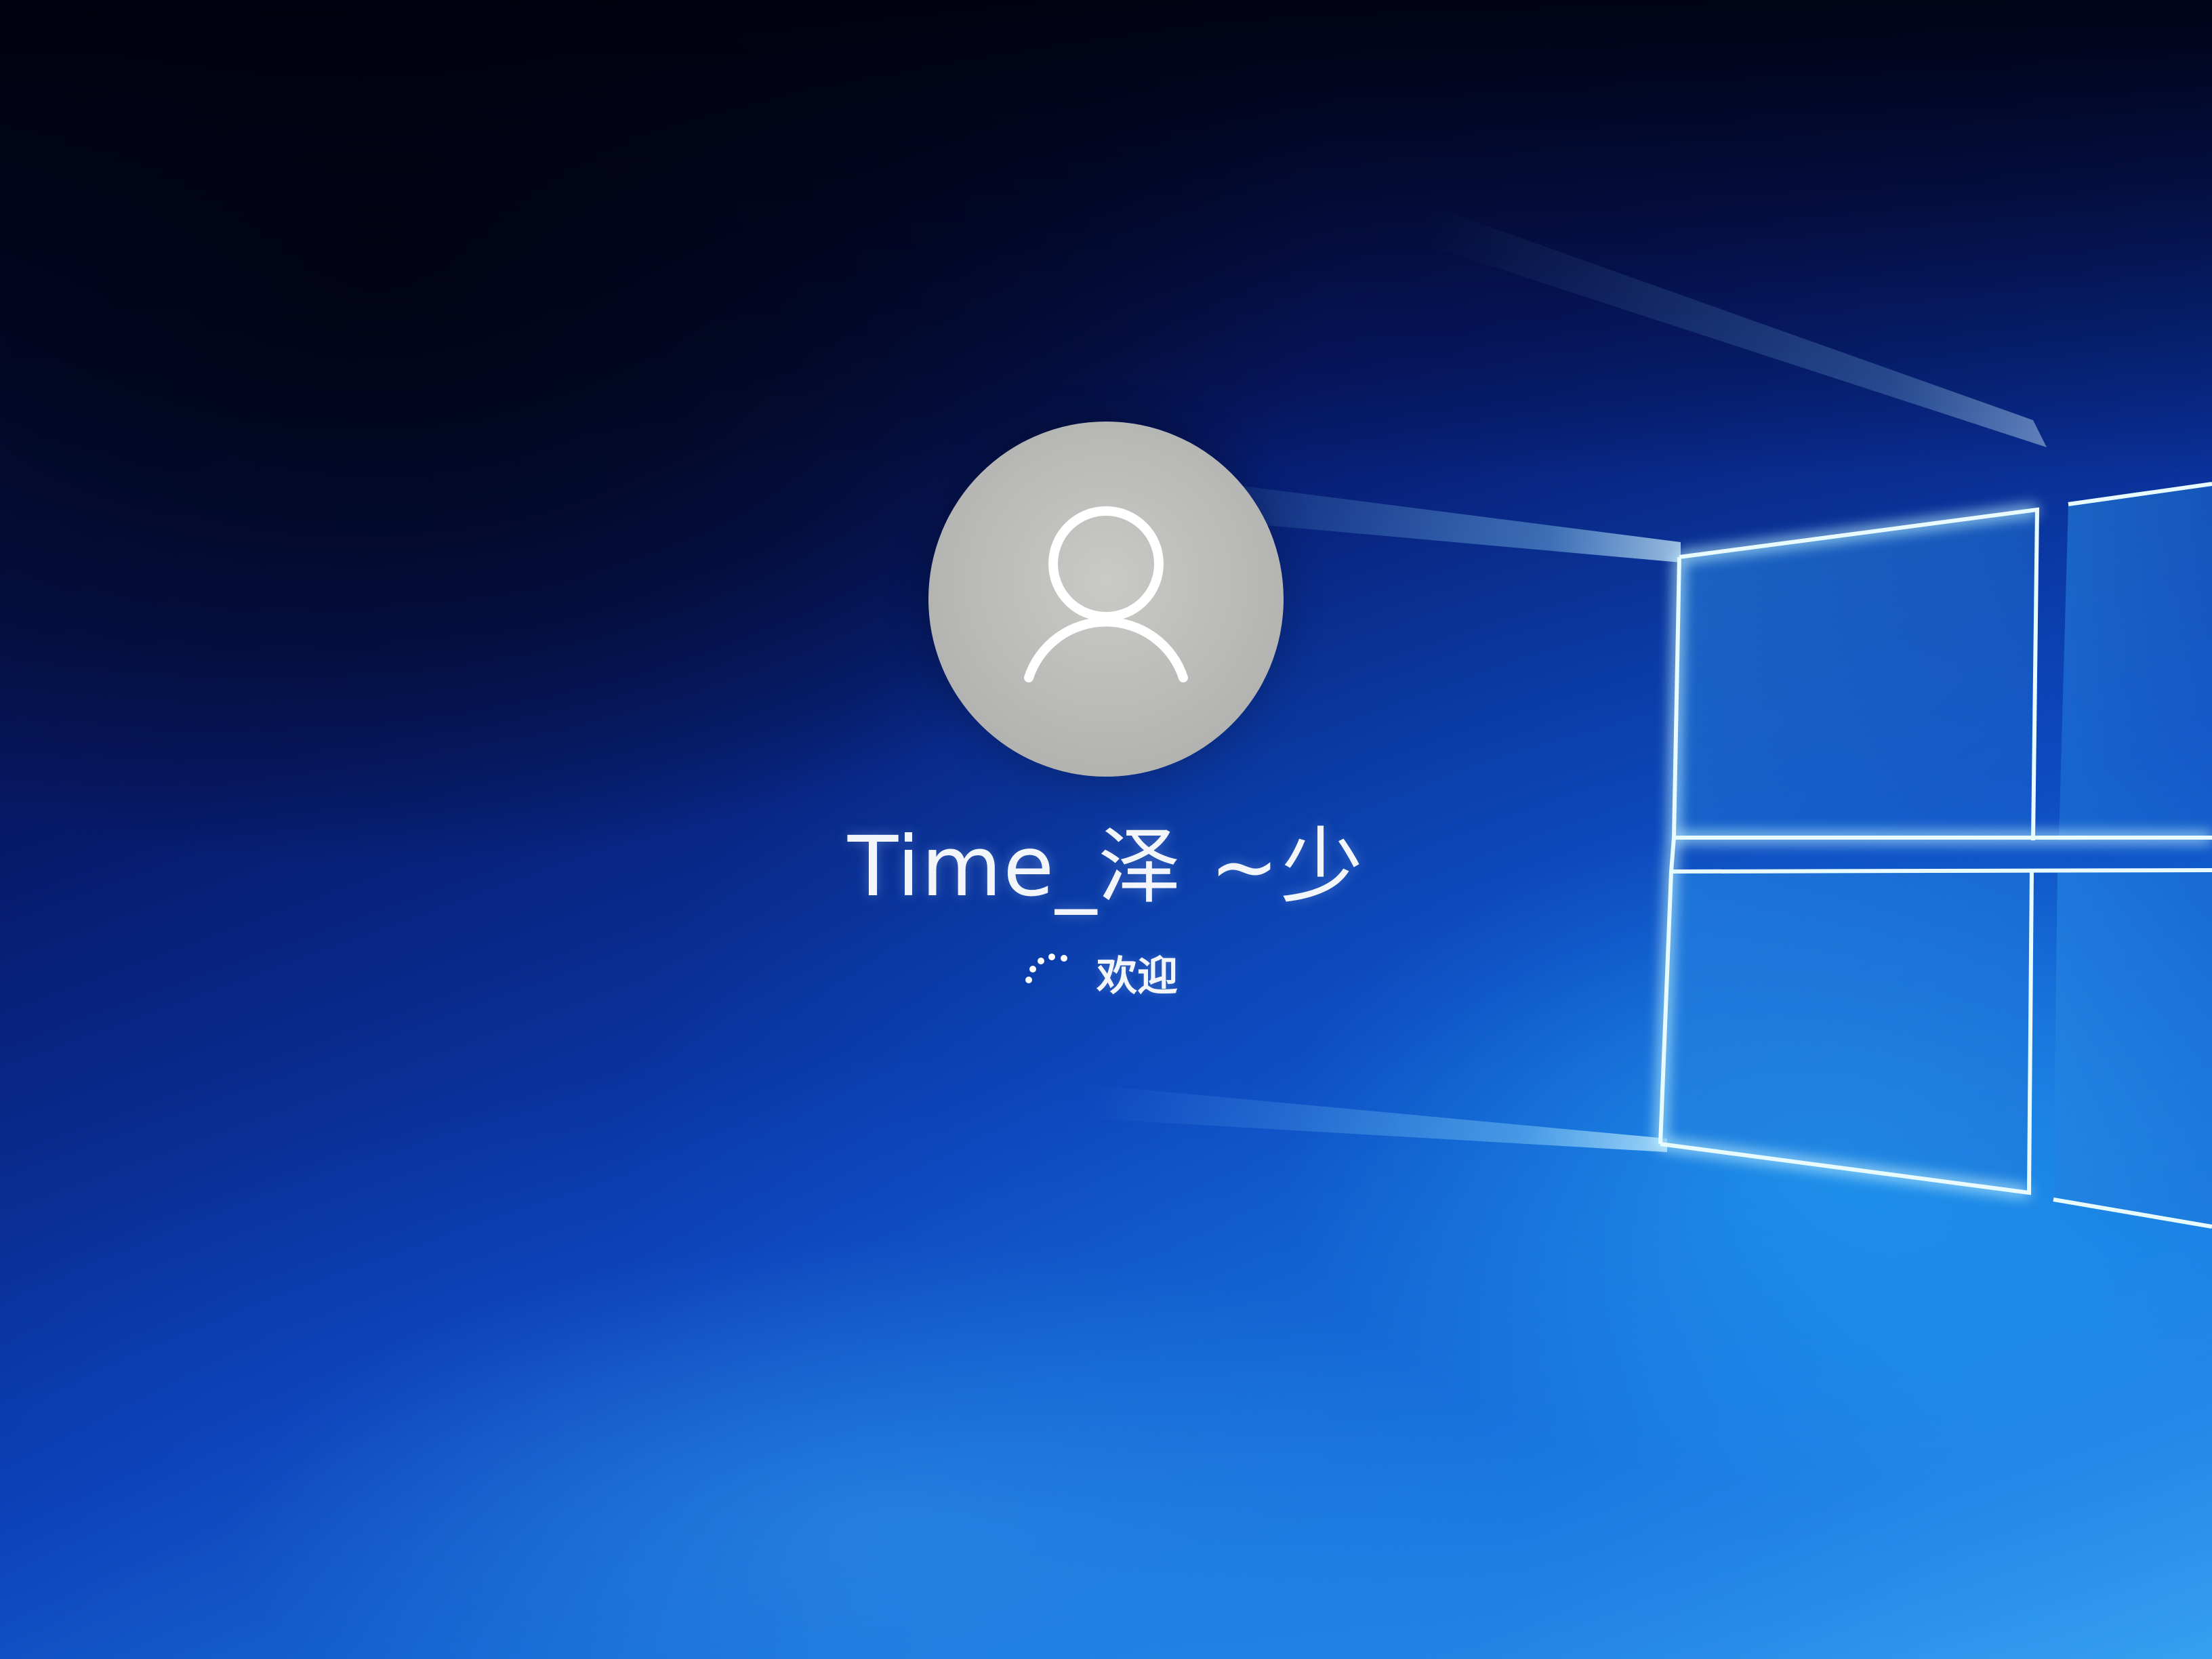 The image size is (2212, 1659). I want to click on loading-spinner-icon, so click(1046, 969).